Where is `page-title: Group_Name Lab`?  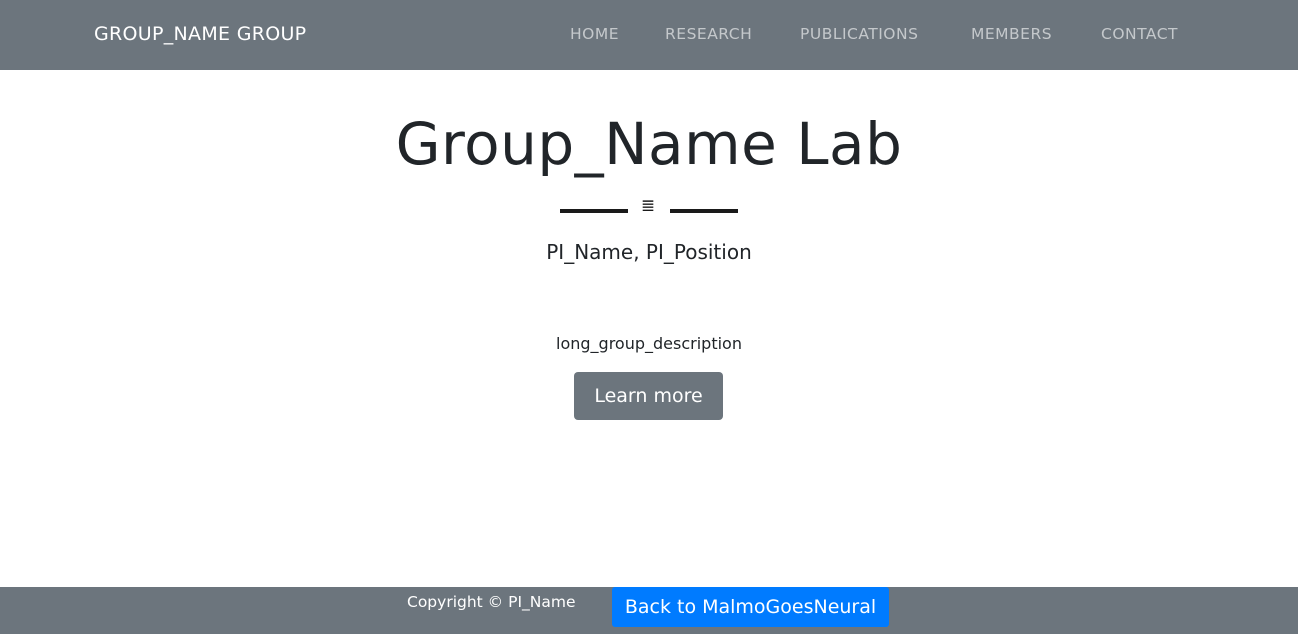
page-title: Group_Name Lab is located at coordinates (649, 144).